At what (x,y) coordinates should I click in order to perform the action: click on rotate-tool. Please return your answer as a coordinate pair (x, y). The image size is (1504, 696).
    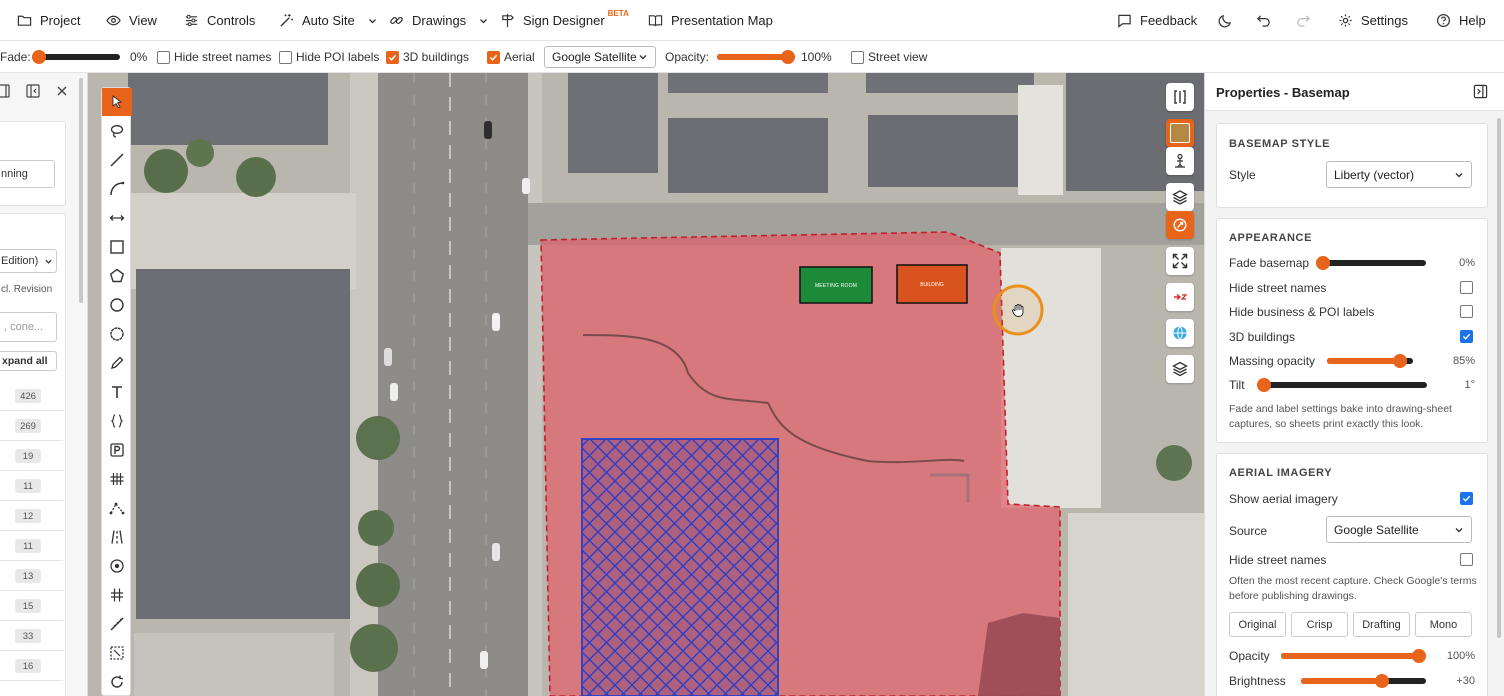
    Looking at the image, I should click on (117, 682).